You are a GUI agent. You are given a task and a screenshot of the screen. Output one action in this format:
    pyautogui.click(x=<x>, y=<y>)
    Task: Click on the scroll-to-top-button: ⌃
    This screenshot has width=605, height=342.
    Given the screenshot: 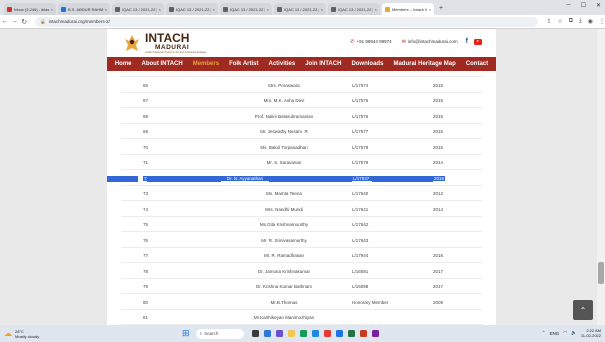 What is the action you would take?
    pyautogui.click(x=583, y=310)
    